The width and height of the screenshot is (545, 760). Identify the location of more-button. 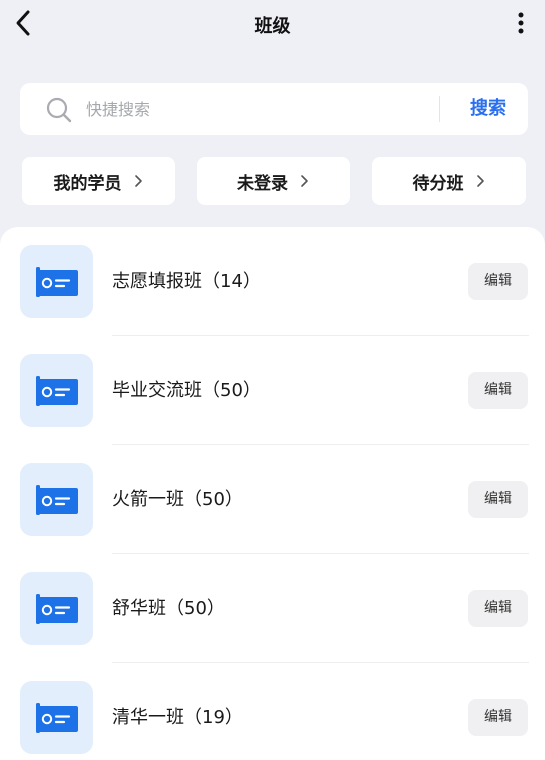
(521, 23).